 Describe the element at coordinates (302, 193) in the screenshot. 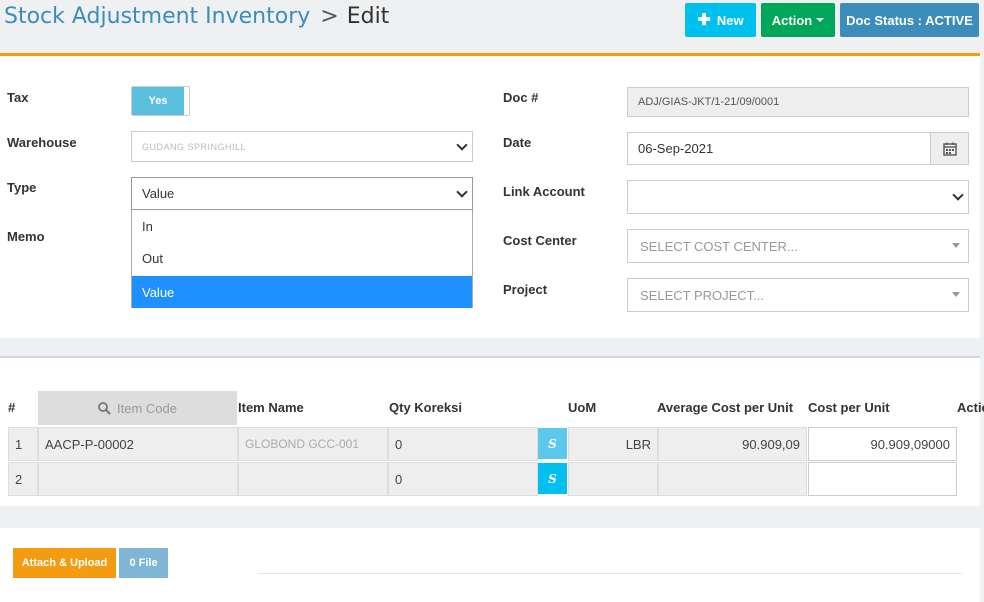

I see `type-select: Value` at that location.